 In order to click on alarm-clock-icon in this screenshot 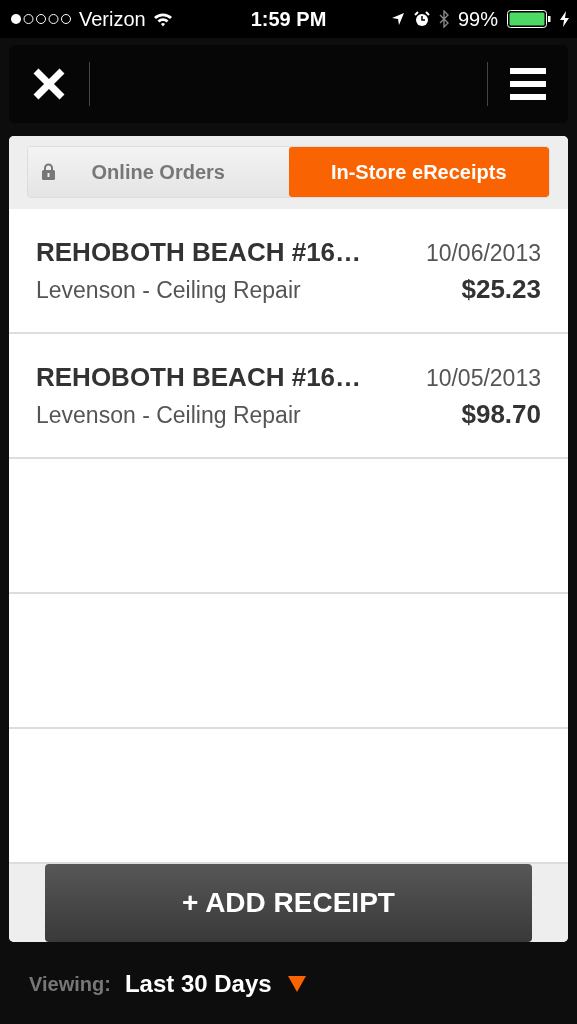, I will do `click(421, 19)`.